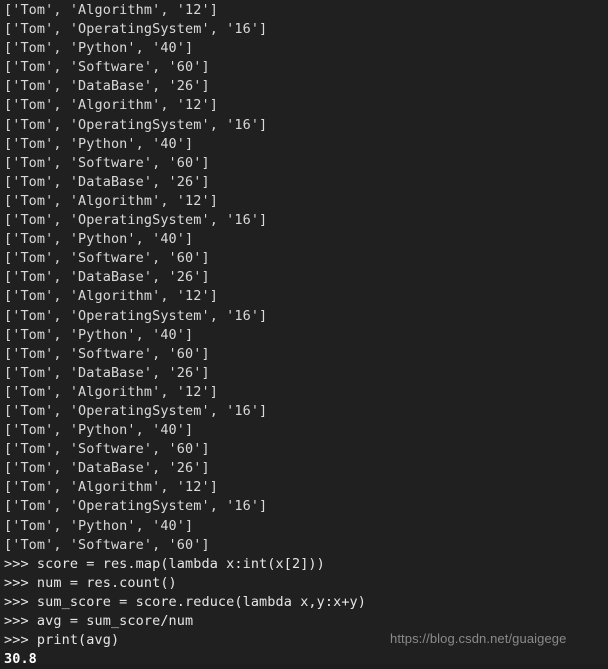 The image size is (608, 669). I want to click on repl-command-line: >>> avg = sum_score/num, so click(99, 621).